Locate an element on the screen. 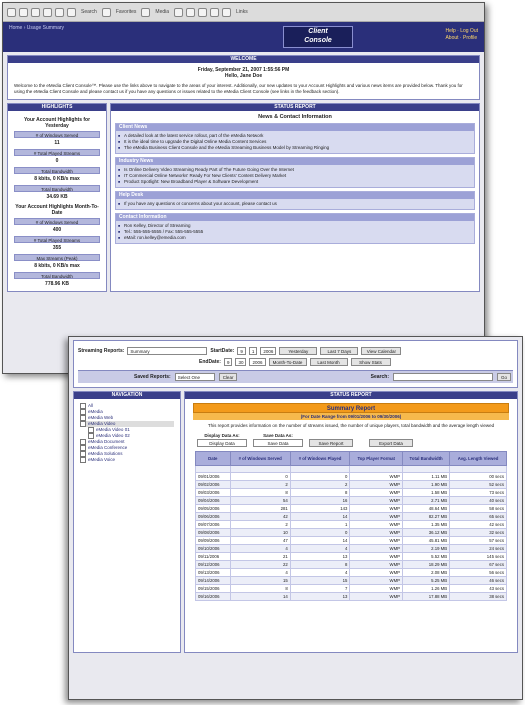 The height and width of the screenshot is (705, 525). refresh-icon is located at coordinates (47, 12).